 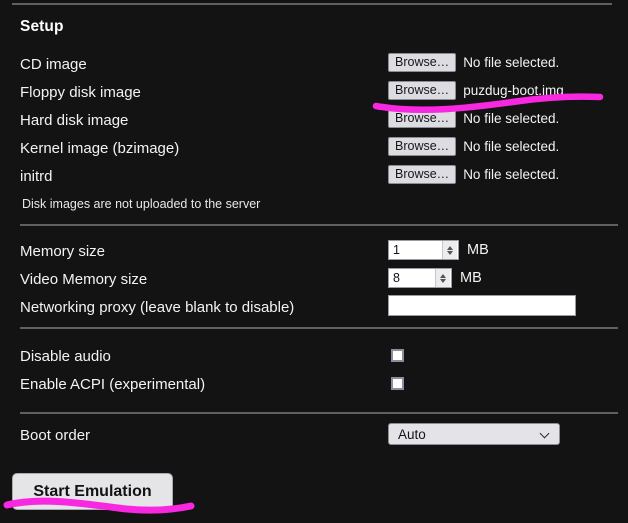 I want to click on label-floppy-disk-image: Floppy disk image, so click(x=80, y=92).